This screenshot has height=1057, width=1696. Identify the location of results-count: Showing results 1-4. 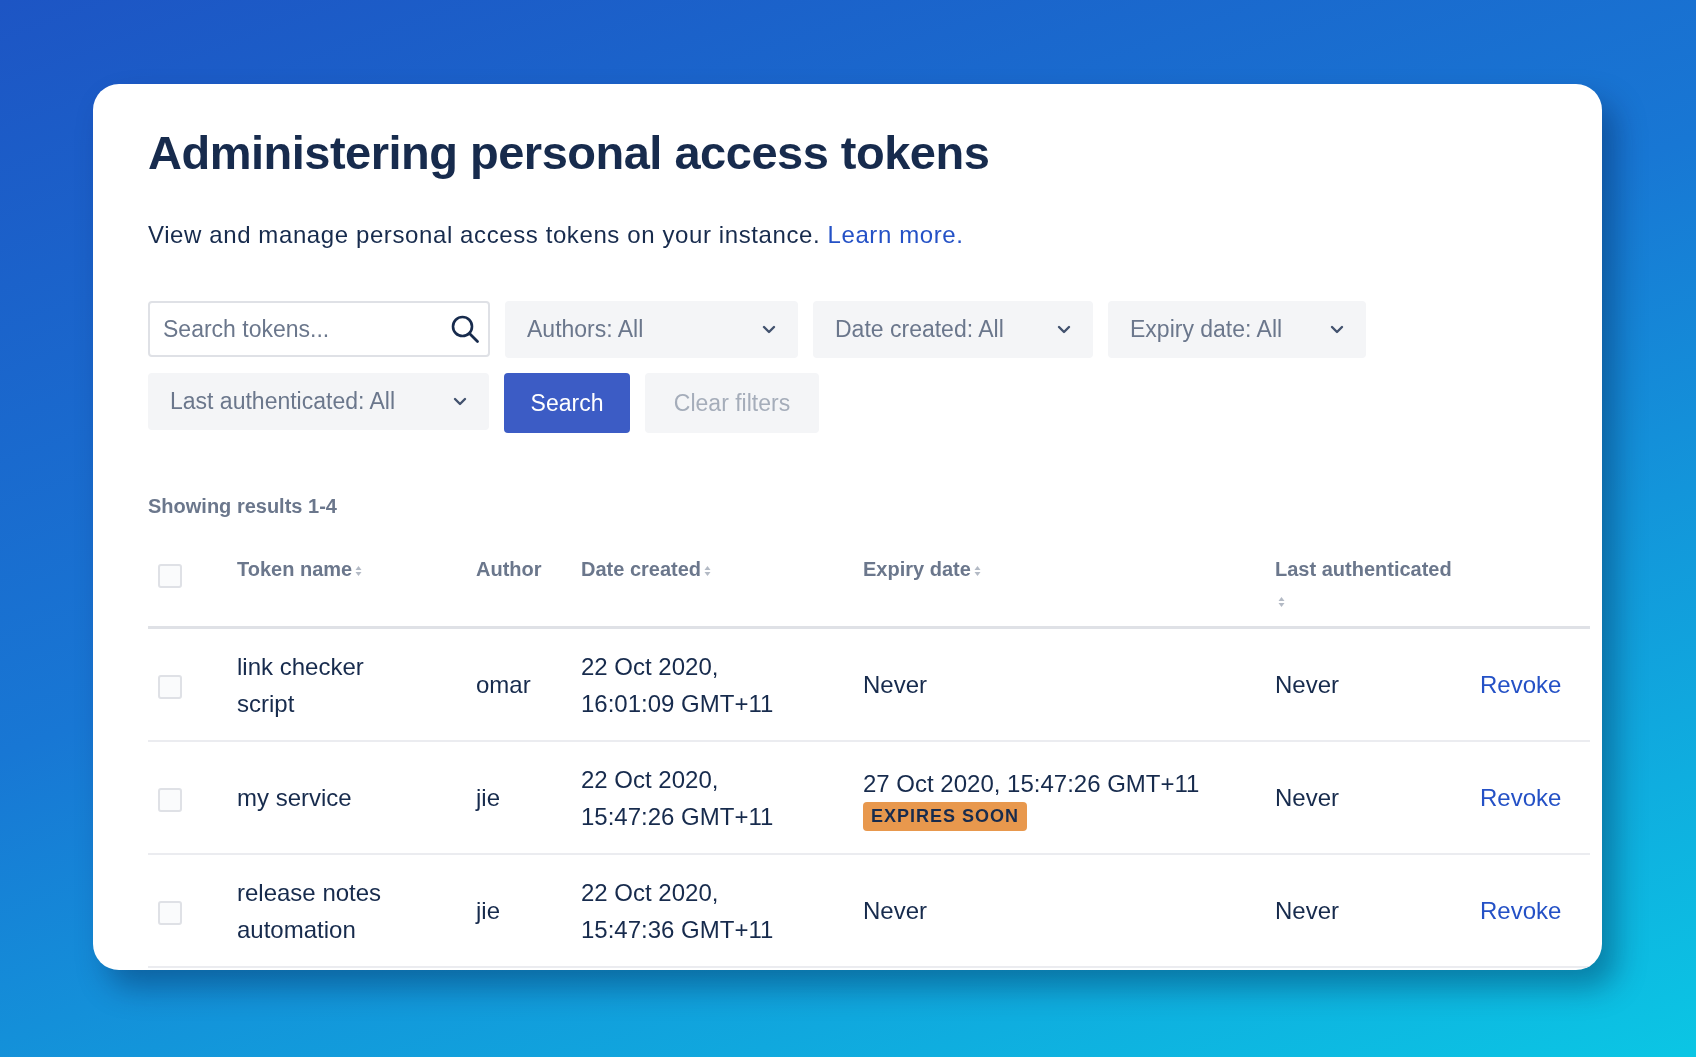
(243, 507).